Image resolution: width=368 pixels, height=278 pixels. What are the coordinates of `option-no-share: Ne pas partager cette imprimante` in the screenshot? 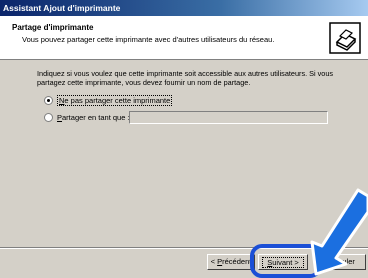 It's located at (108, 100).